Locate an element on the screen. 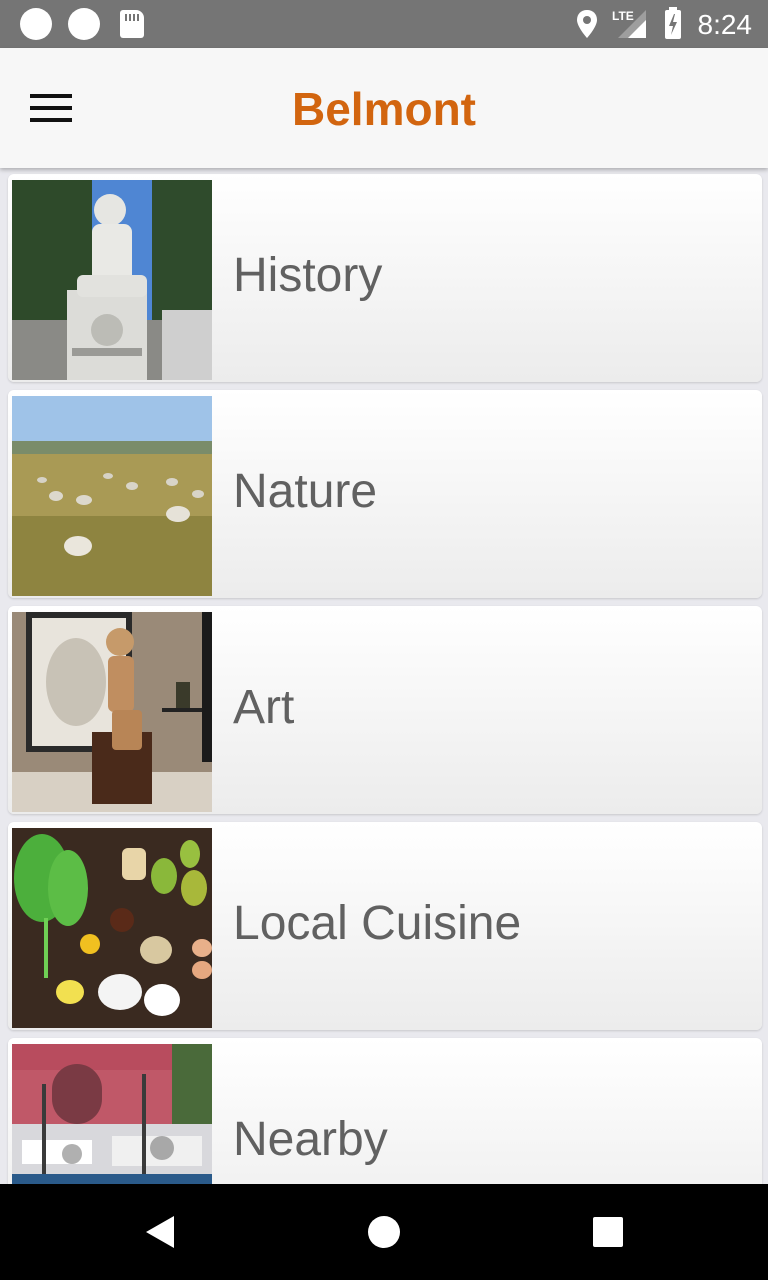  app-title: Belmont is located at coordinates (384, 109).